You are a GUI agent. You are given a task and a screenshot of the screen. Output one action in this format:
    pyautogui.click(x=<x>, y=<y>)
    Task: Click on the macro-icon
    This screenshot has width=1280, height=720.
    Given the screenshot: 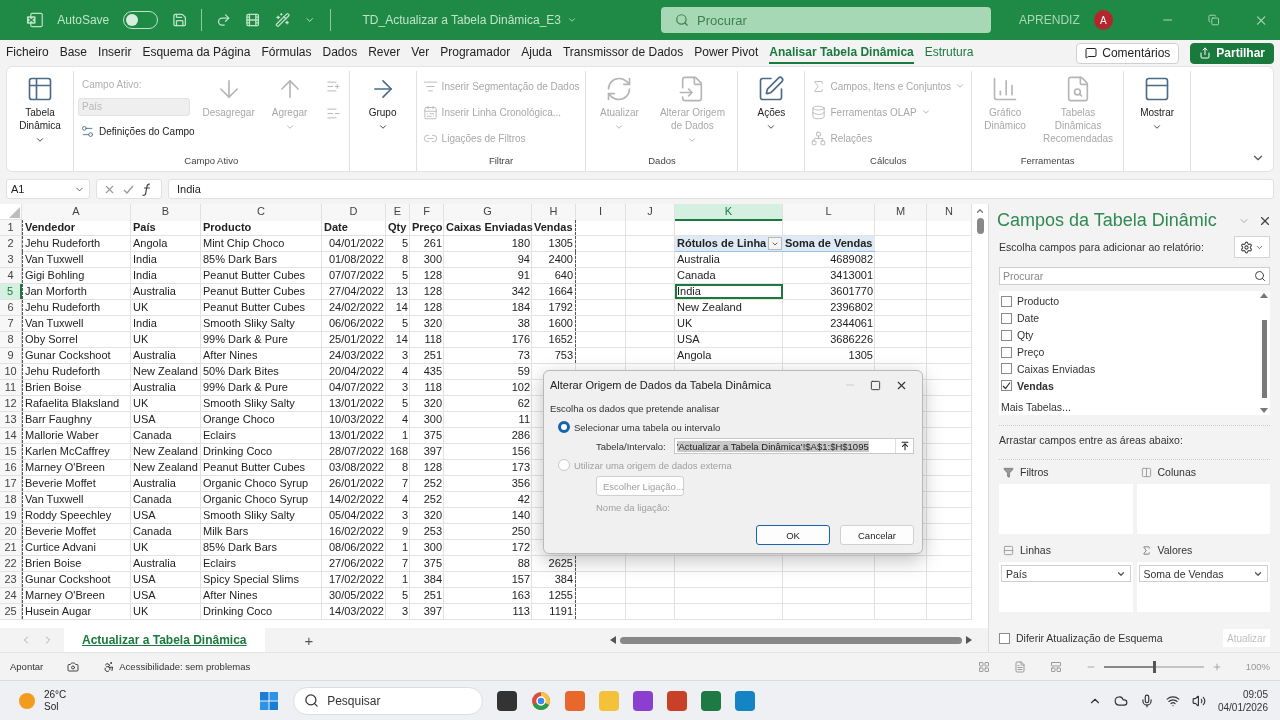 What is the action you would take?
    pyautogui.click(x=73, y=666)
    